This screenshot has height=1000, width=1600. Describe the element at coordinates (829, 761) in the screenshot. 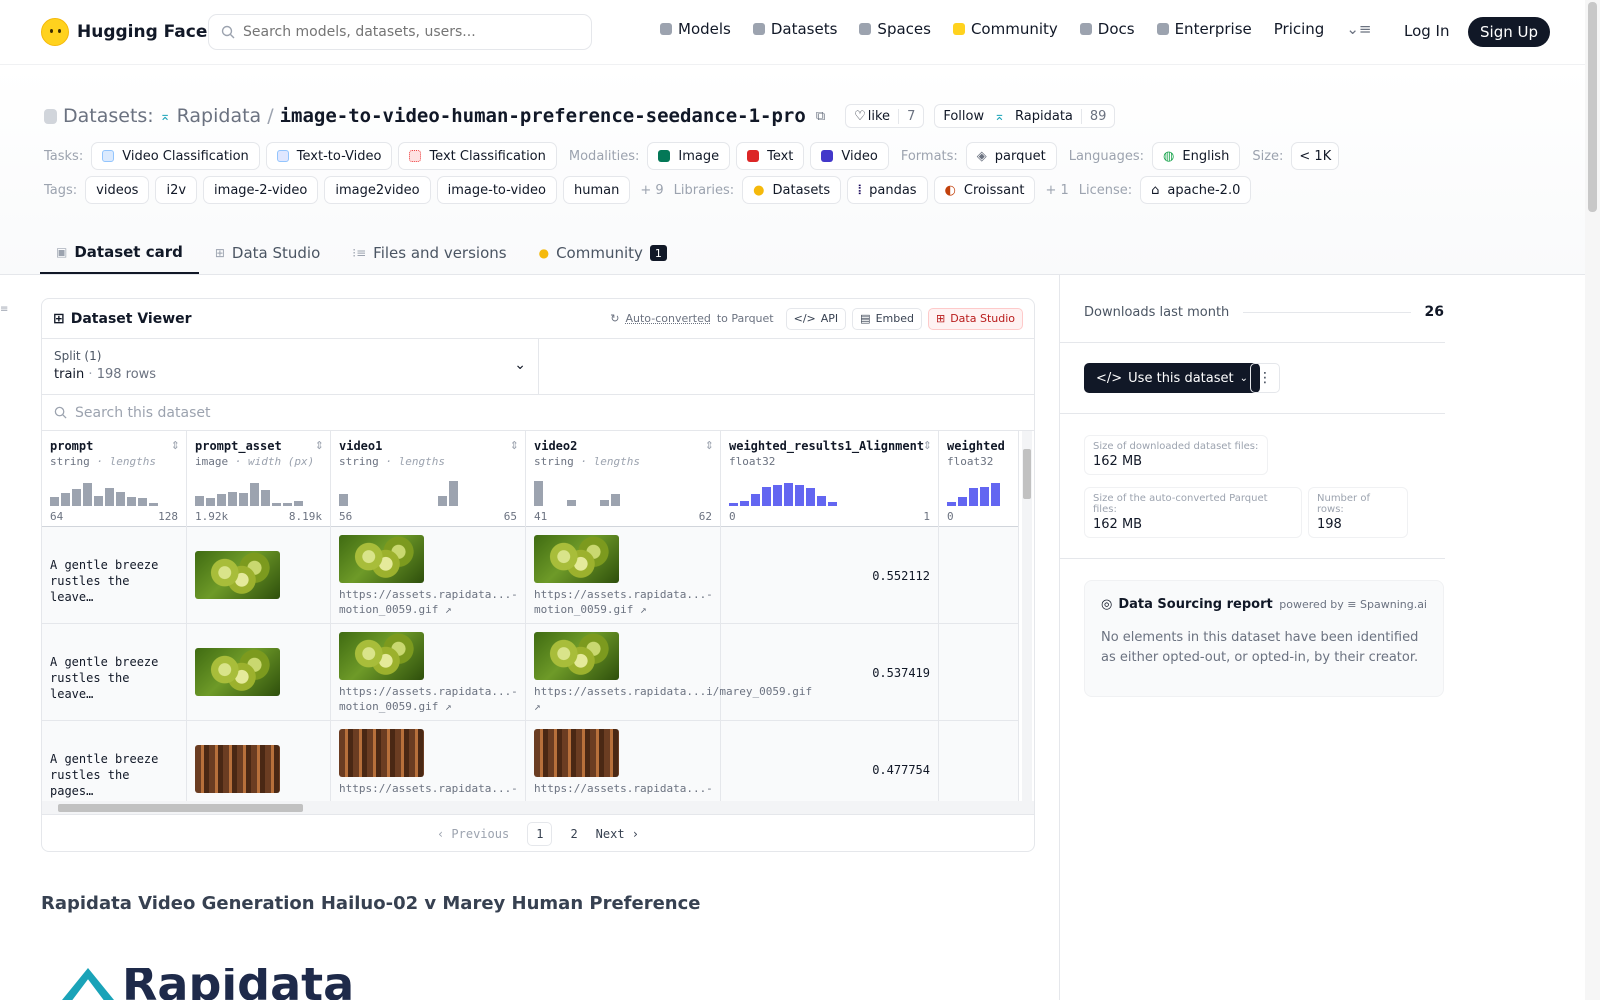

I see `table-cell: 0.477754` at that location.